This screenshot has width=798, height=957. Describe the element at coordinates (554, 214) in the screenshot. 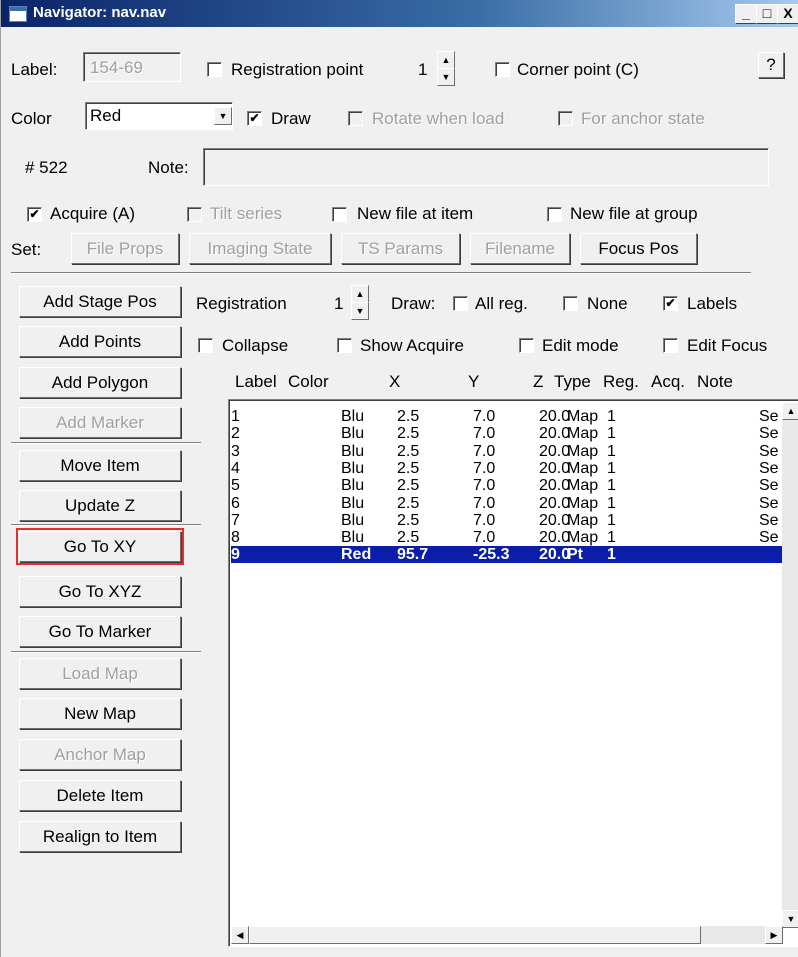

I see `new-file-at-group-checkbox` at that location.